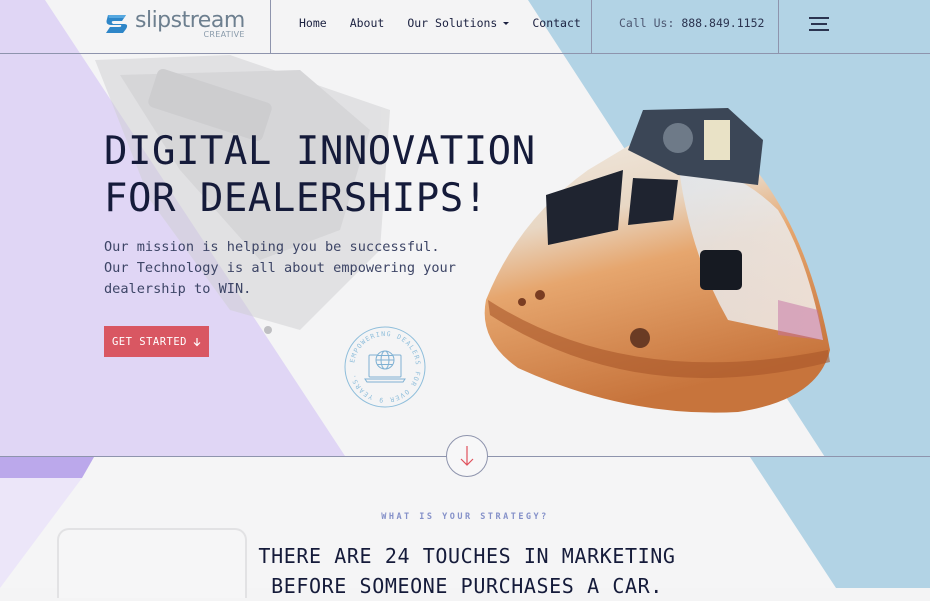 This screenshot has height=601, width=930. What do you see at coordinates (320, 151) in the screenshot?
I see `hero-title-line: DIGITAL INNOVATION` at bounding box center [320, 151].